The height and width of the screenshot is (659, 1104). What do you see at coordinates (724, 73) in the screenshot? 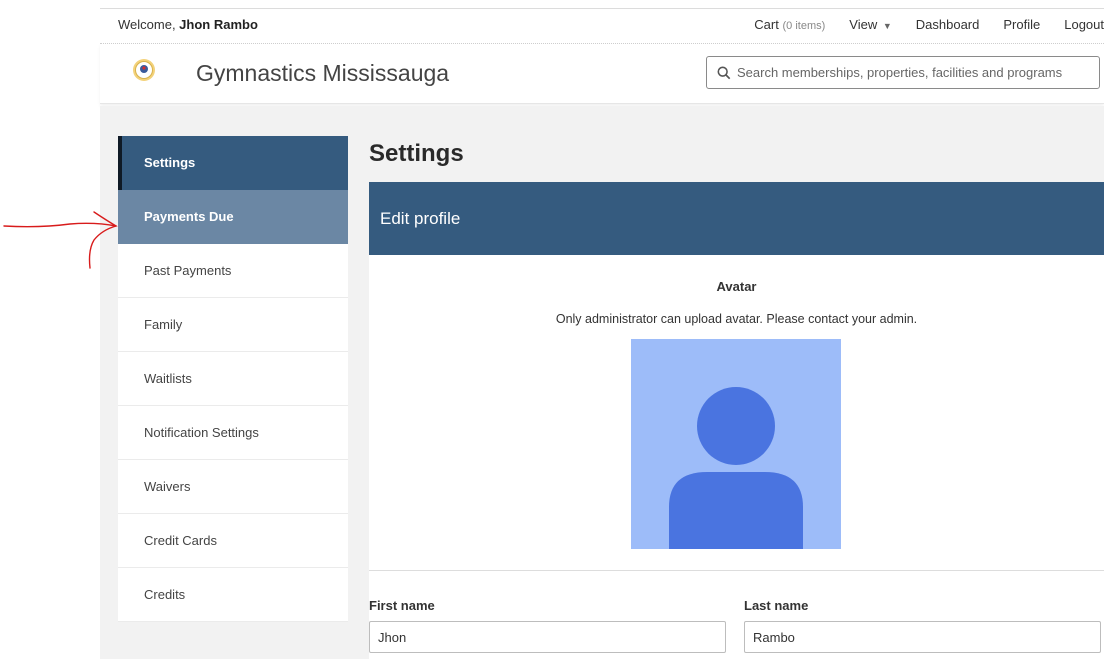
I see `search-icon` at bounding box center [724, 73].